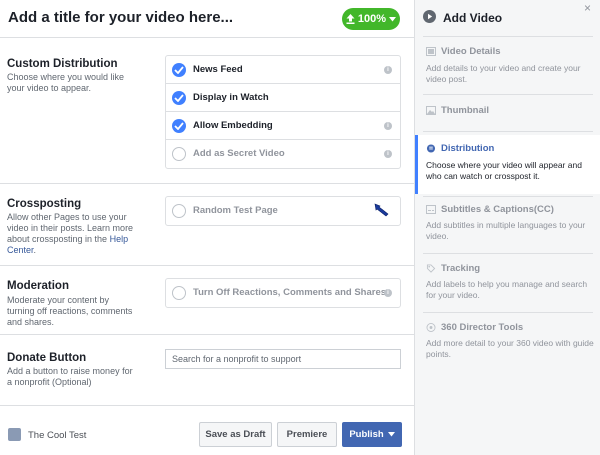 The width and height of the screenshot is (600, 455). What do you see at coordinates (233, 125) in the screenshot?
I see `option-label: Allow Embedding` at bounding box center [233, 125].